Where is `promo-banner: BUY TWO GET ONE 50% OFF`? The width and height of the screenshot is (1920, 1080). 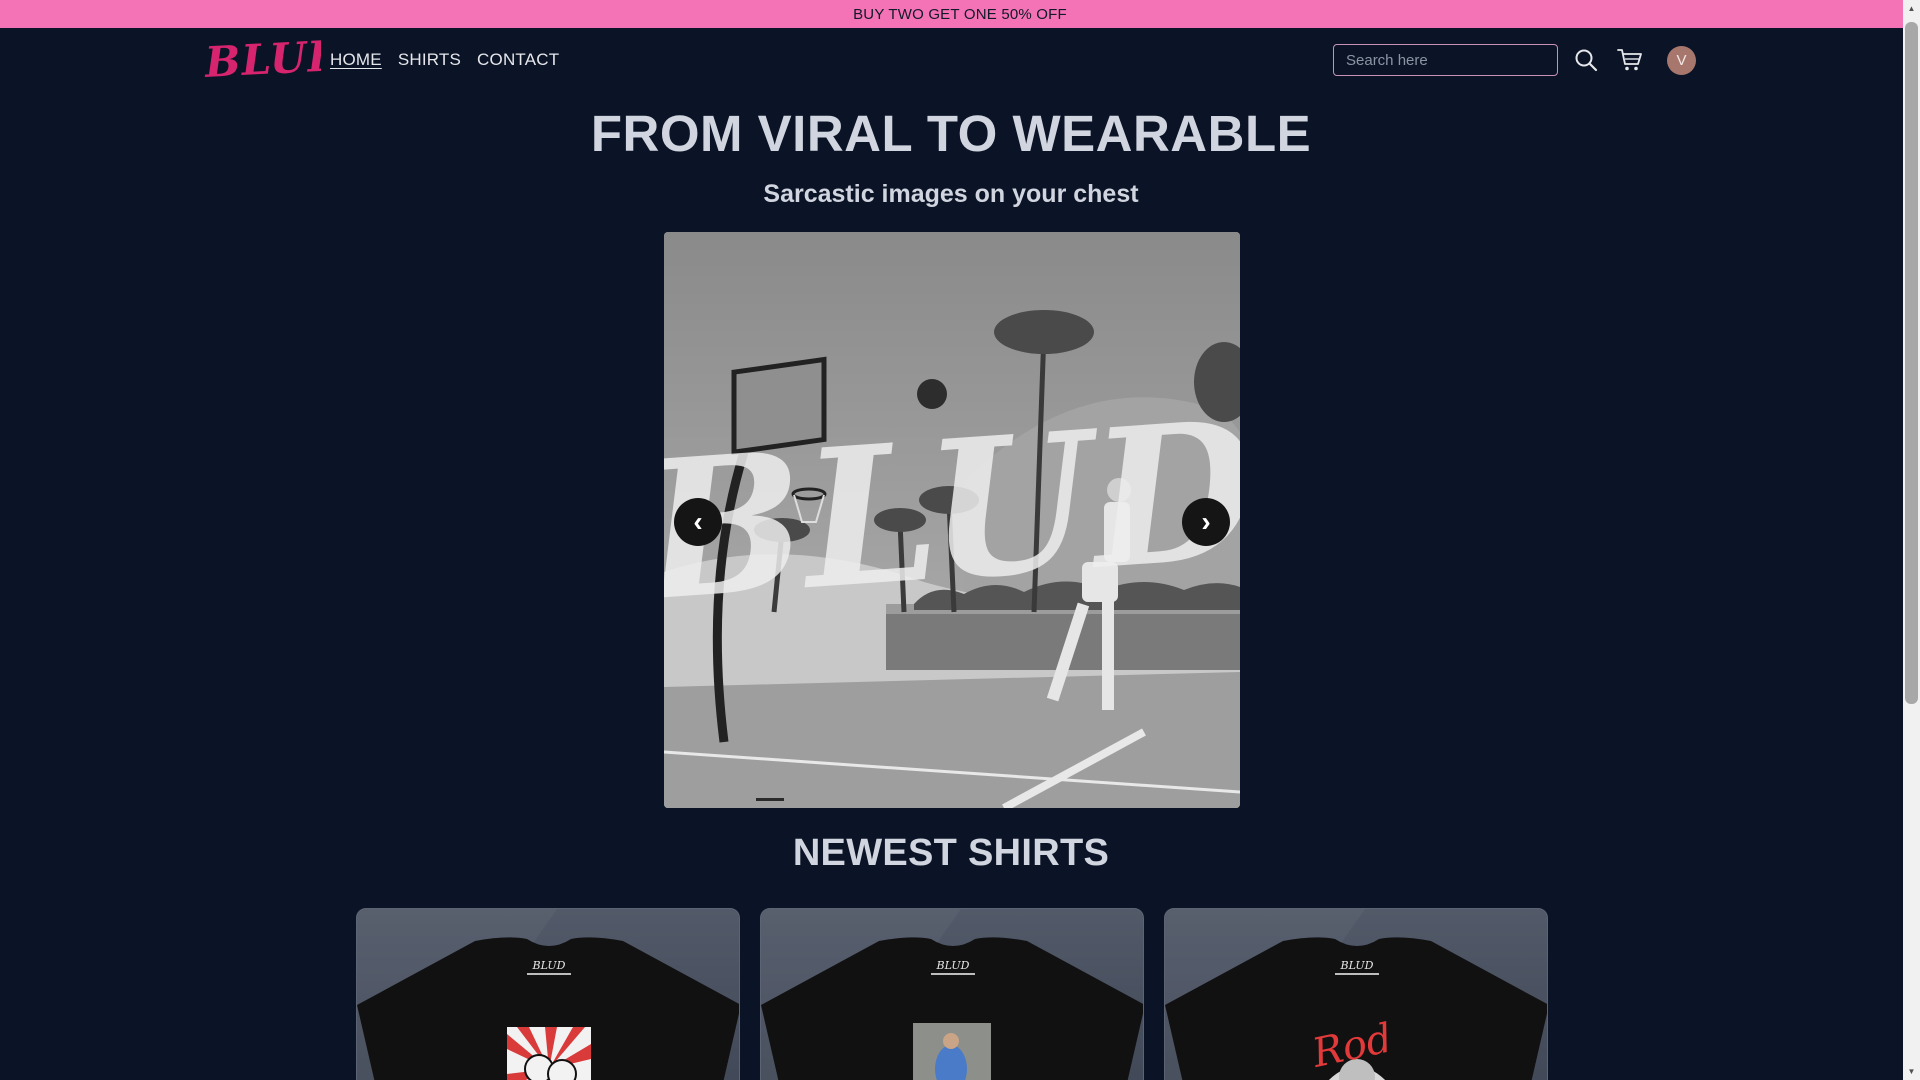 promo-banner: BUY TWO GET ONE 50% OFF is located at coordinates (960, 14).